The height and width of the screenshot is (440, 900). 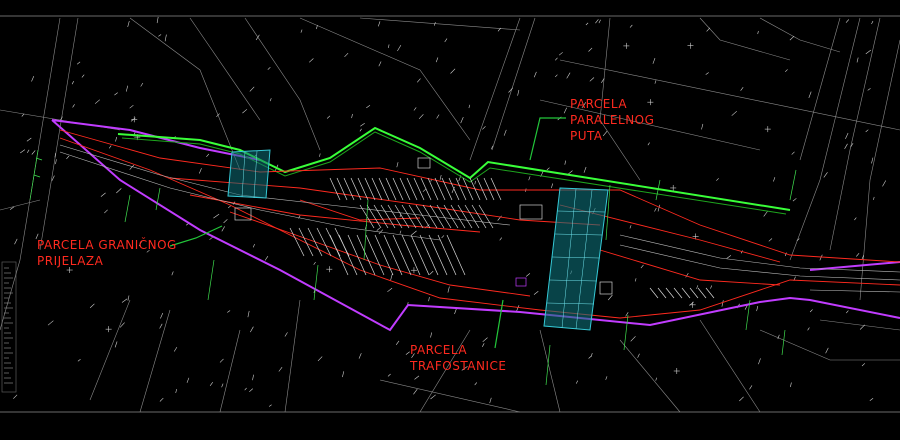 What do you see at coordinates (70, 261) in the screenshot?
I see `label-crossing-line2: PRIJELAZA` at bounding box center [70, 261].